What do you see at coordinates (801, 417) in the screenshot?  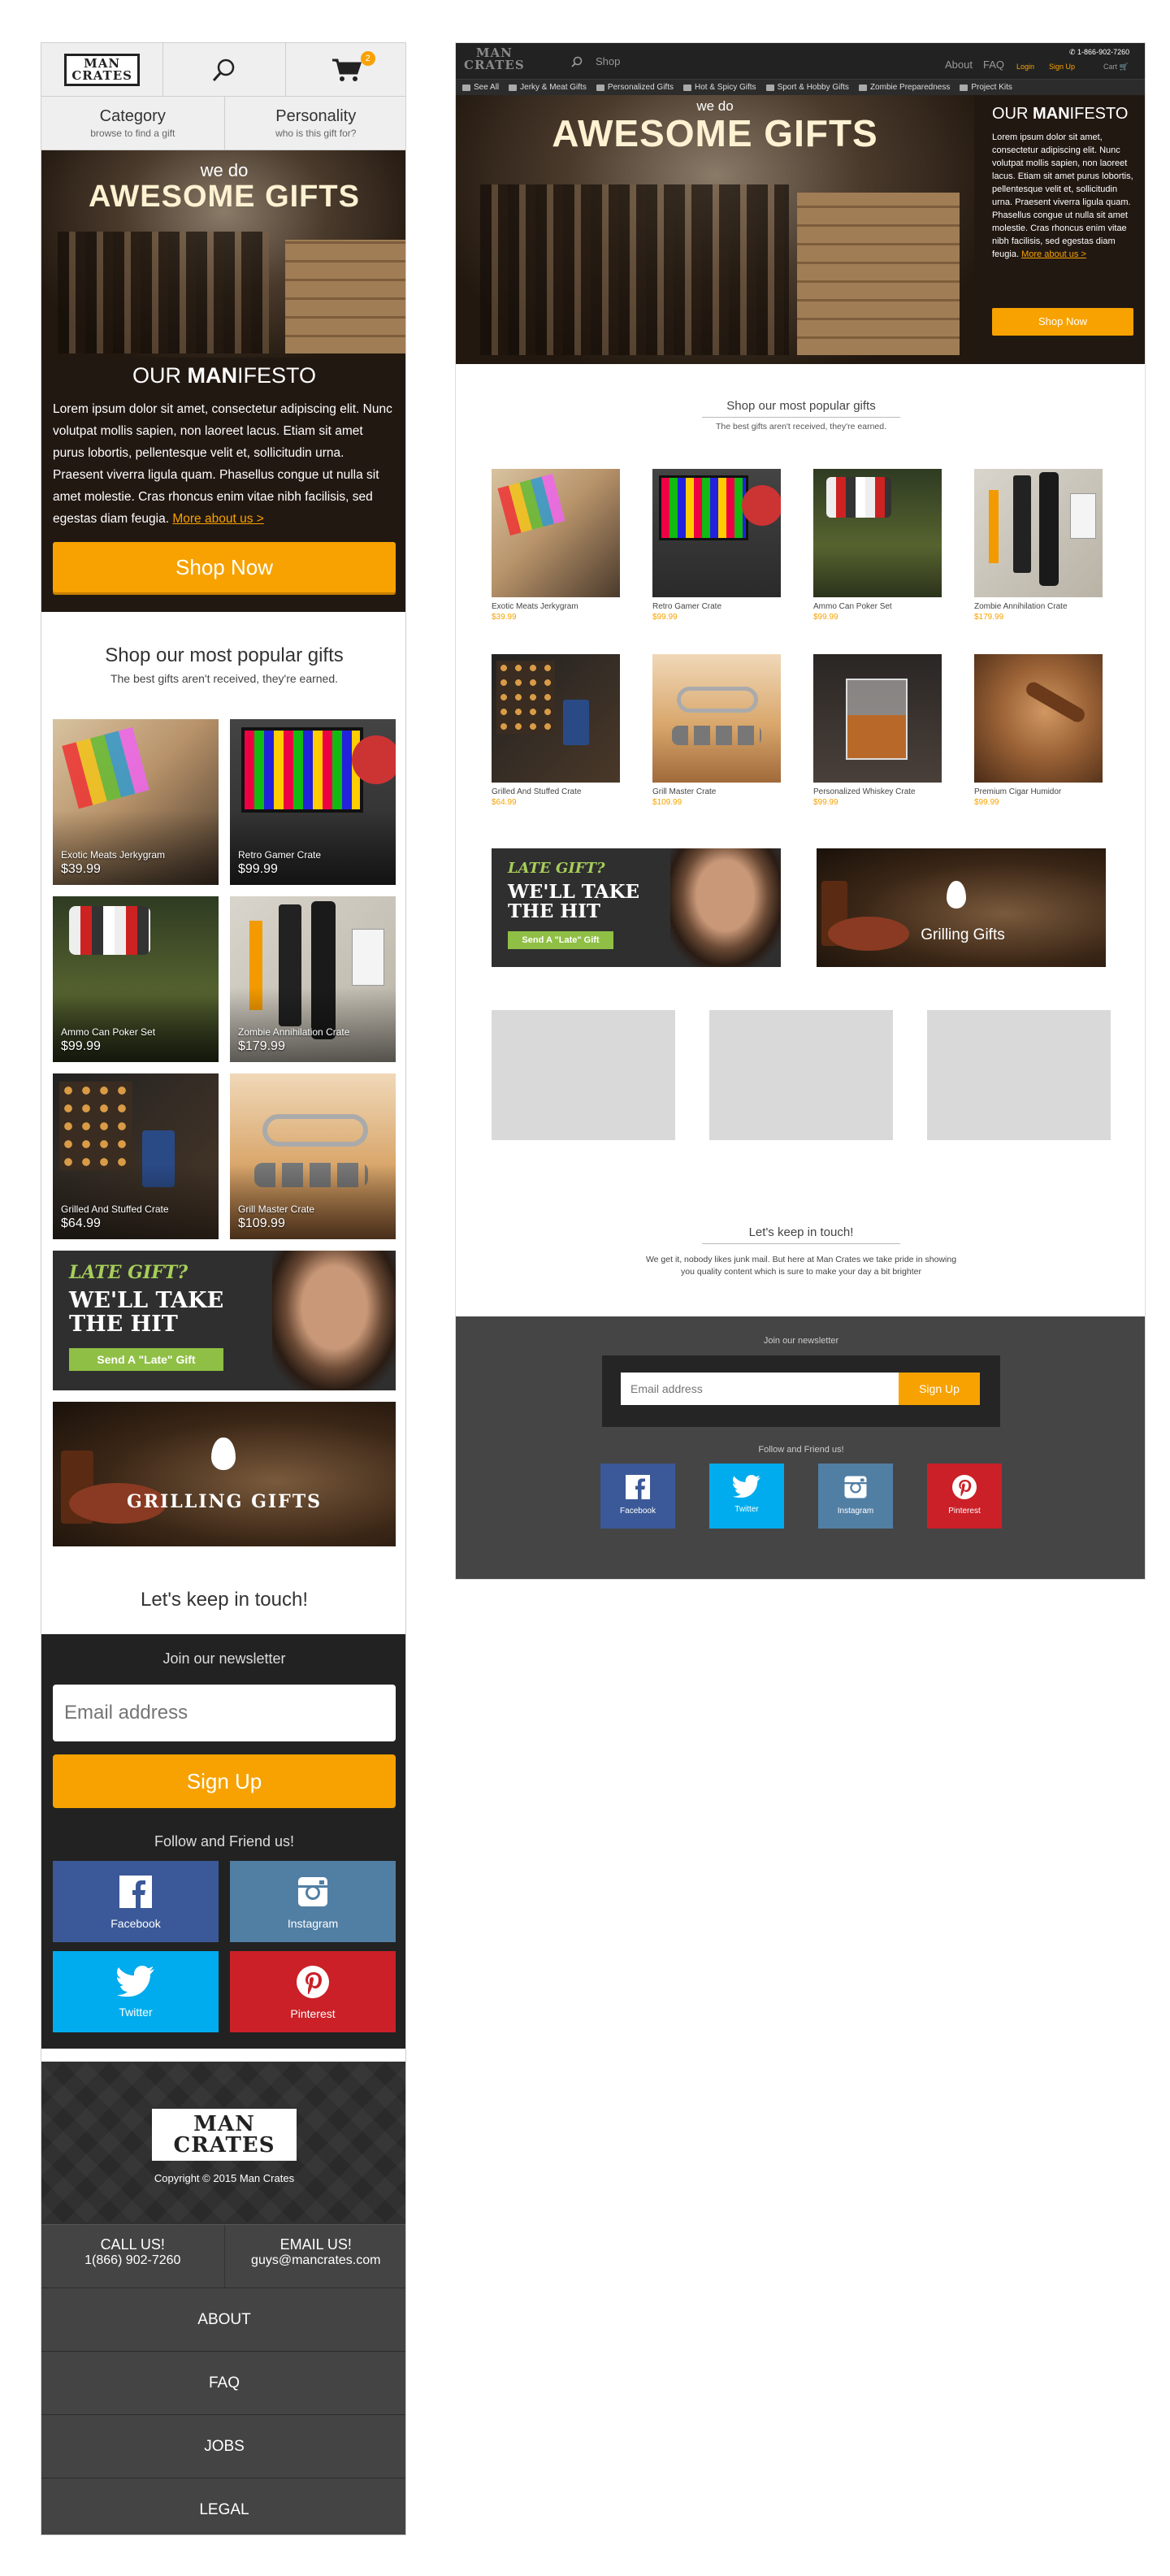 I see `title-divider` at bounding box center [801, 417].